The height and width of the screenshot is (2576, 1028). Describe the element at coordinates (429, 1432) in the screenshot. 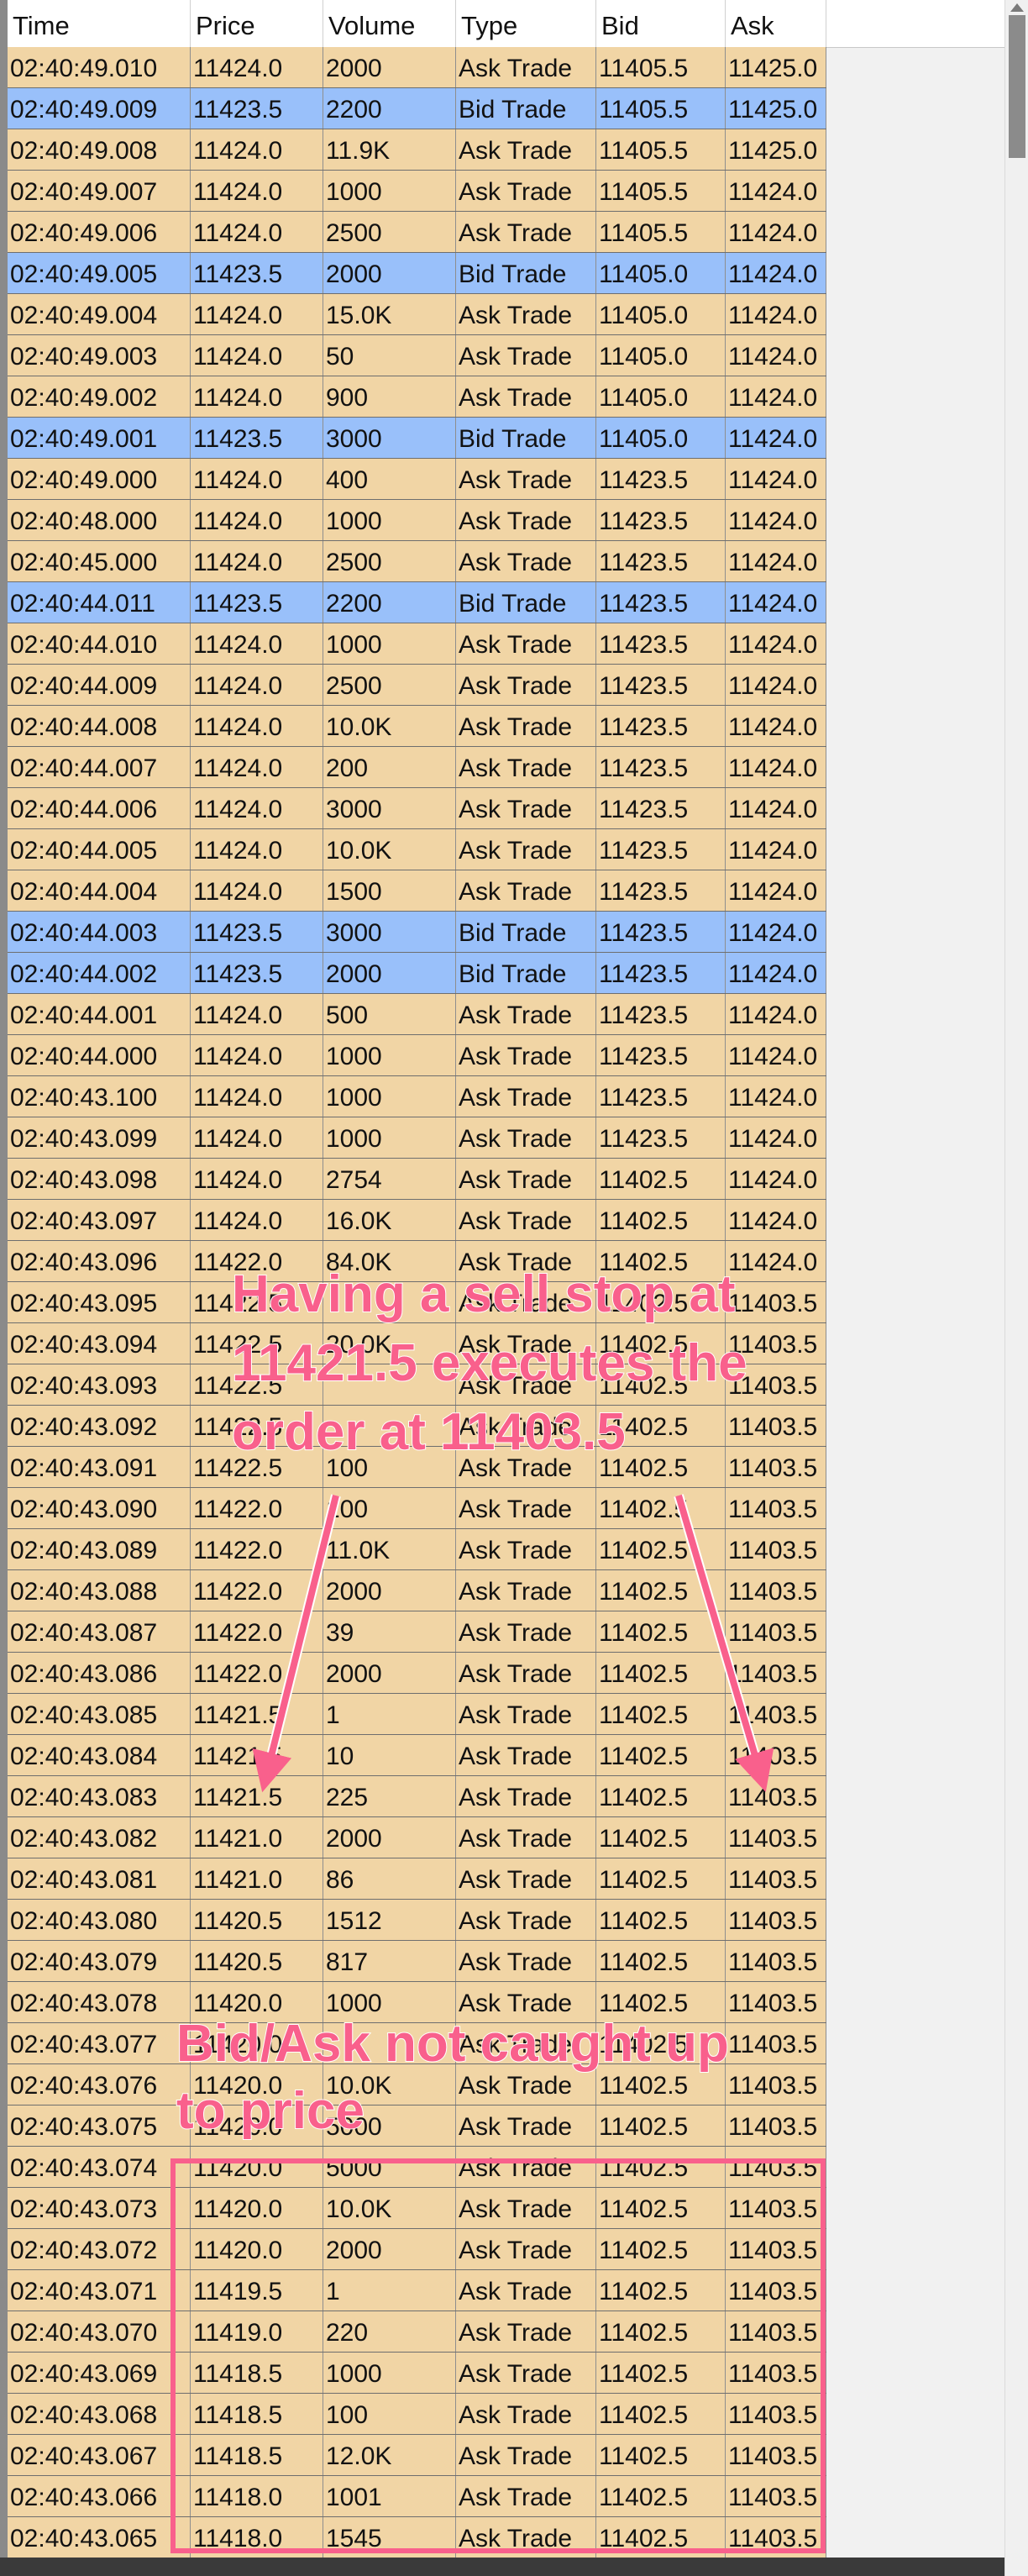

I see `sell-stop-annotation-line3: order at 11403.5` at that location.